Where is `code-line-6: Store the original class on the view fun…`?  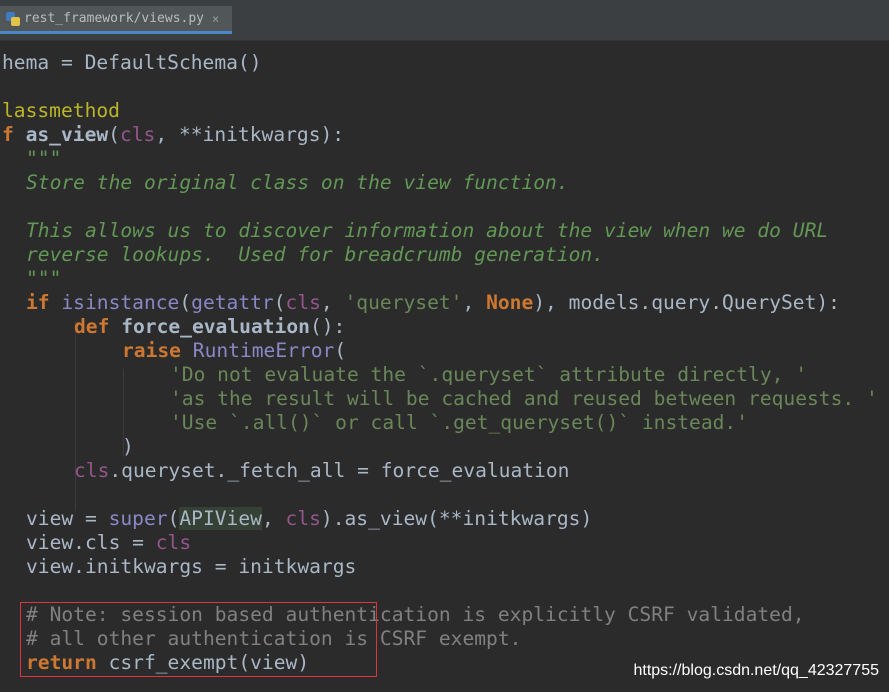
code-line-6: Store the original class on the view fun… is located at coordinates (297, 182).